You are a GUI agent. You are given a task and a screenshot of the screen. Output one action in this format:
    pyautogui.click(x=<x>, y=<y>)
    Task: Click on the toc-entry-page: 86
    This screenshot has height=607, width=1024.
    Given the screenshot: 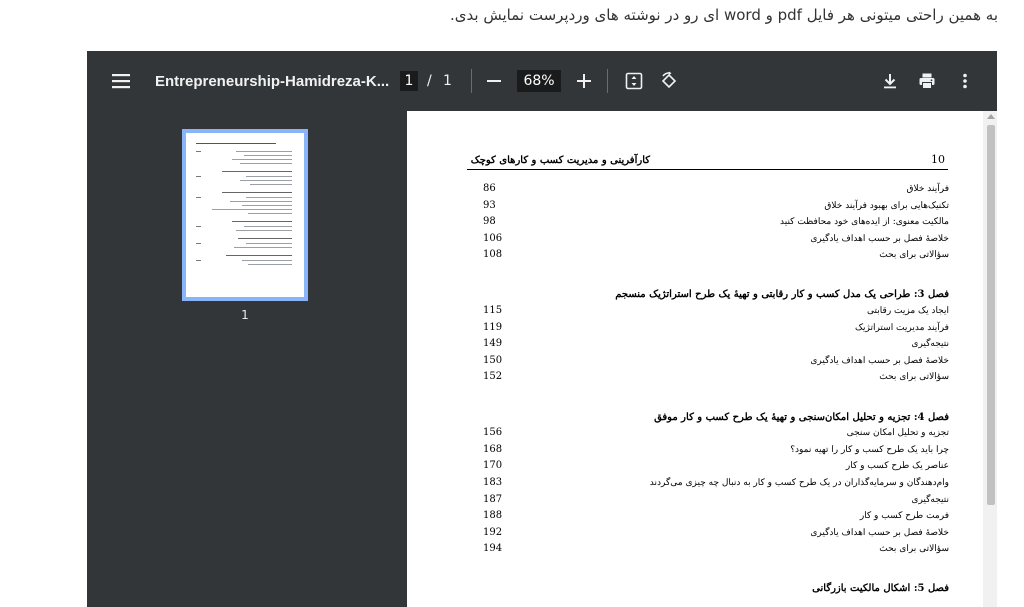 What is the action you would take?
    pyautogui.click(x=489, y=188)
    